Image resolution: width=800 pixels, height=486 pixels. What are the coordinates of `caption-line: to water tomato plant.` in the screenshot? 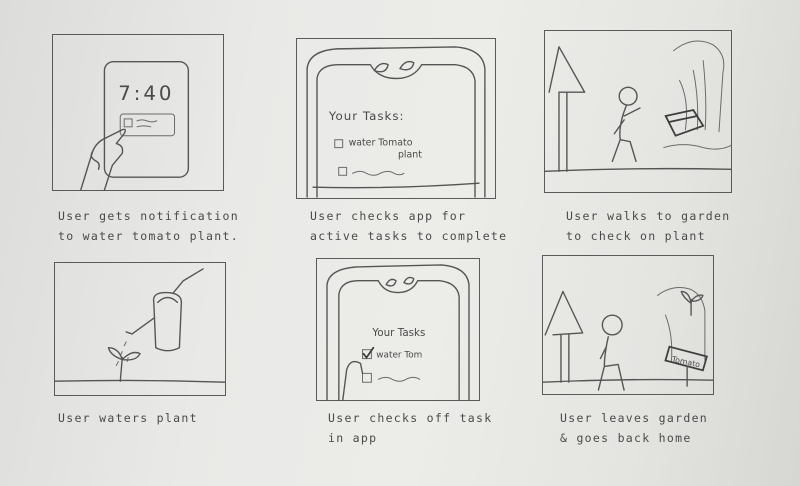 It's located at (148, 236).